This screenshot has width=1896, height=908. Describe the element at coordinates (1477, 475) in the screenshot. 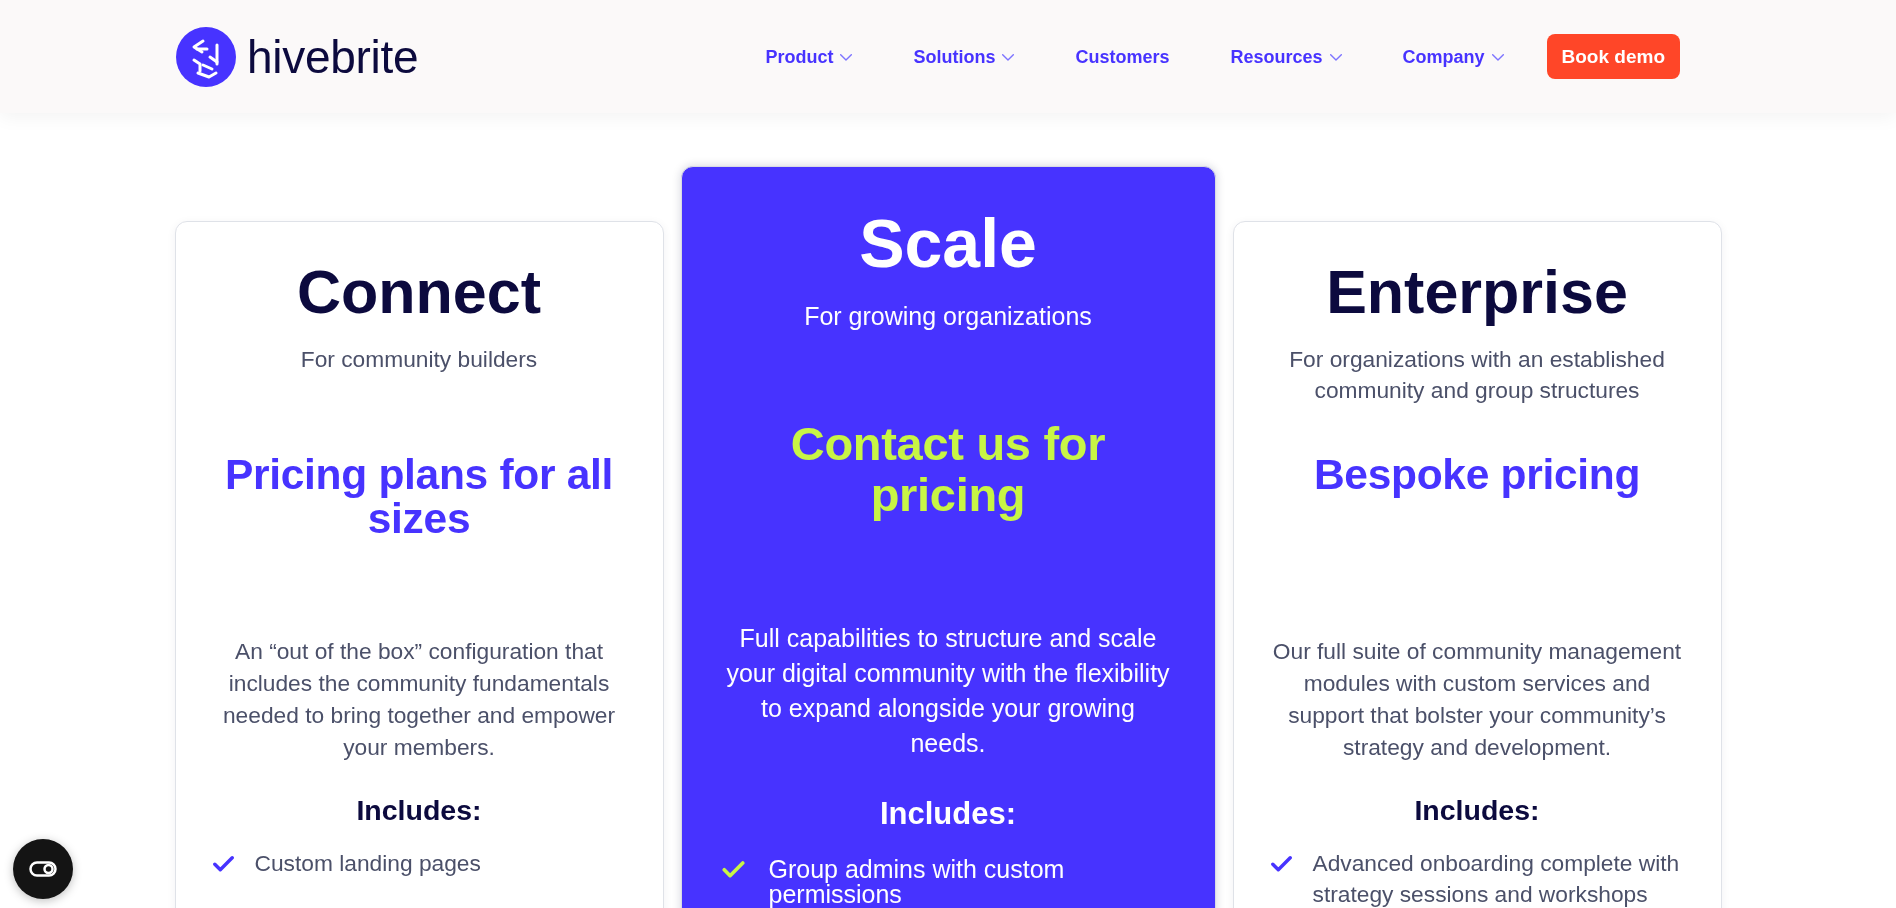

I see `plan-price: Bespoke pricing` at that location.